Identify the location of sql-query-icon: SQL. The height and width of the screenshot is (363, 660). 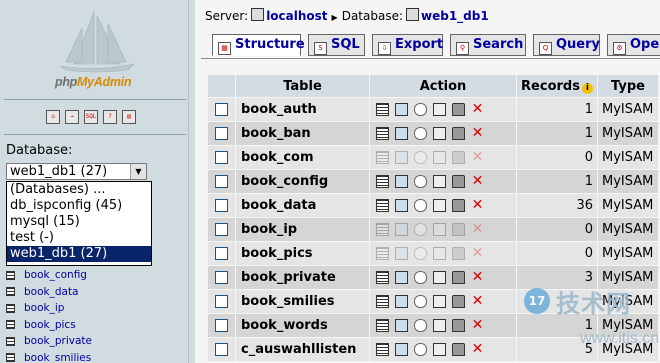
(91, 117).